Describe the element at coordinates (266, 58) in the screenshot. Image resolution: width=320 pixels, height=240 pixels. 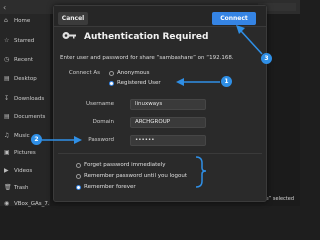
I see `annotation-badge-3: 3` at that location.